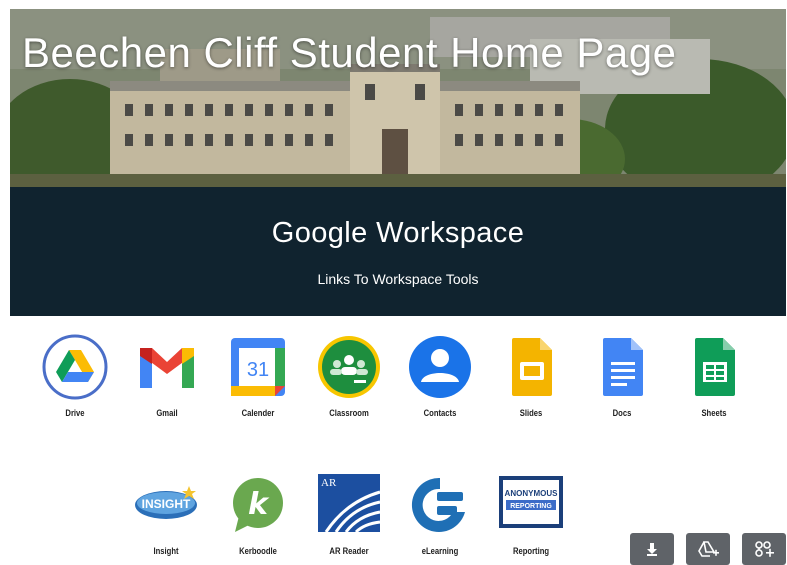 The height and width of the screenshot is (565, 787). I want to click on app-tile-insight: INSIGHT Insight, so click(166, 514).